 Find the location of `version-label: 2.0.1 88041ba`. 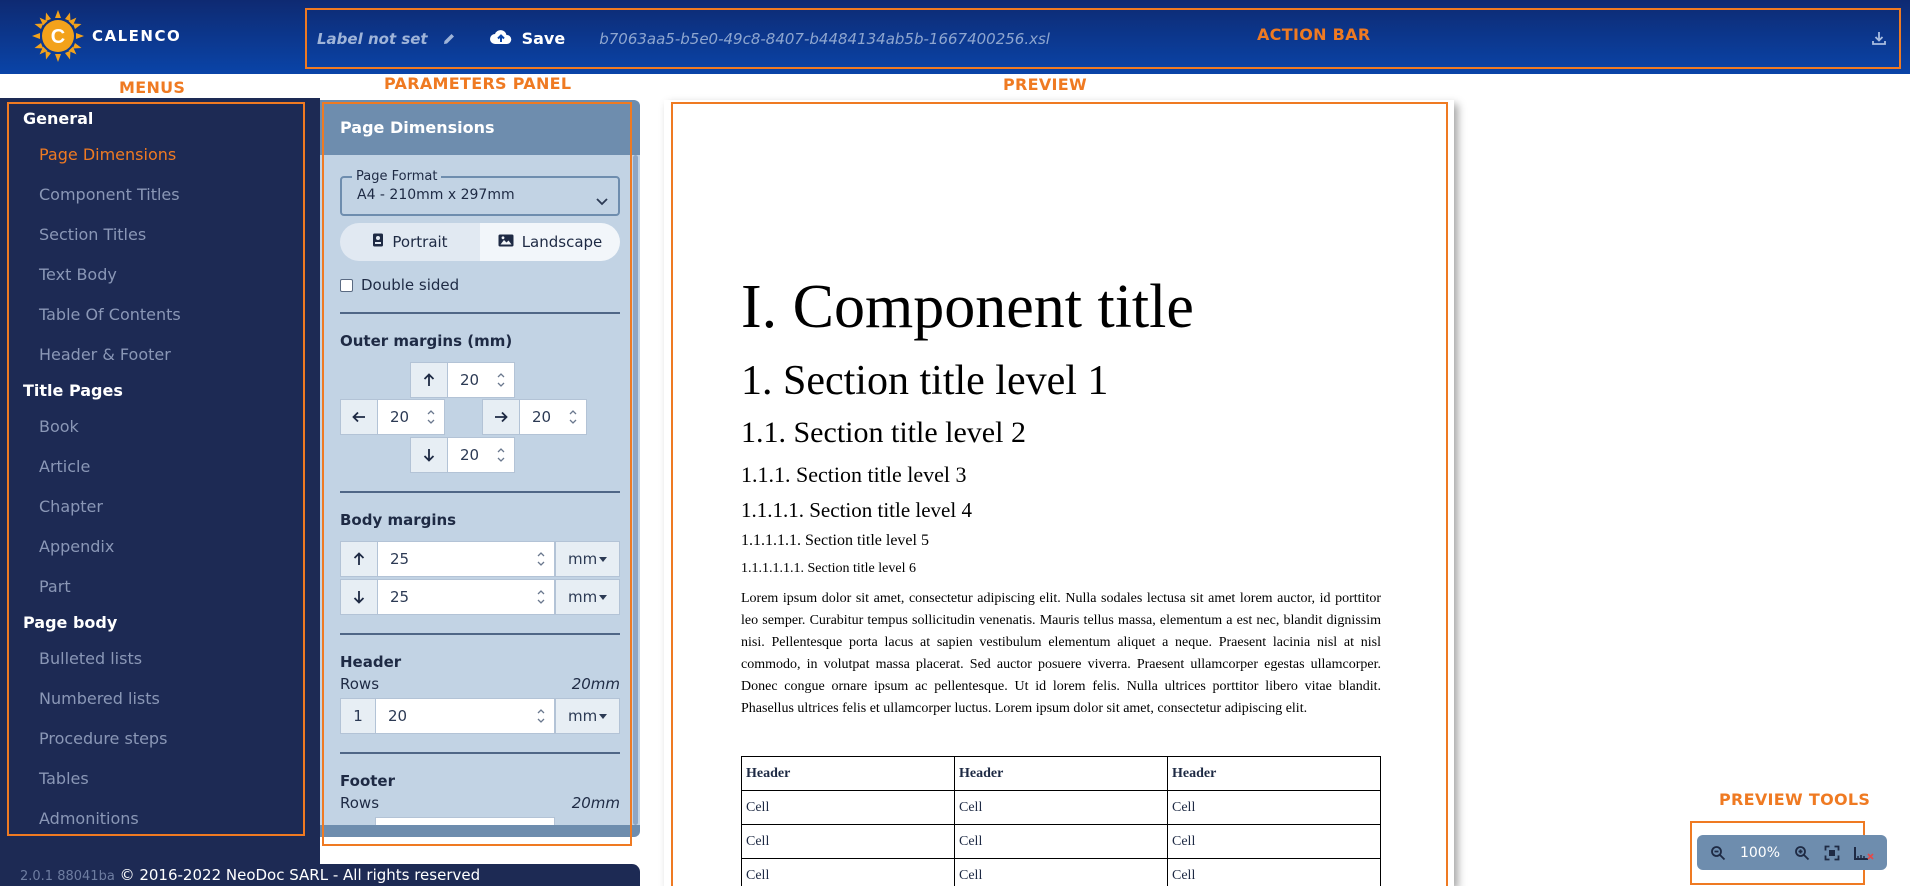

version-label: 2.0.1 88041ba is located at coordinates (67, 876).